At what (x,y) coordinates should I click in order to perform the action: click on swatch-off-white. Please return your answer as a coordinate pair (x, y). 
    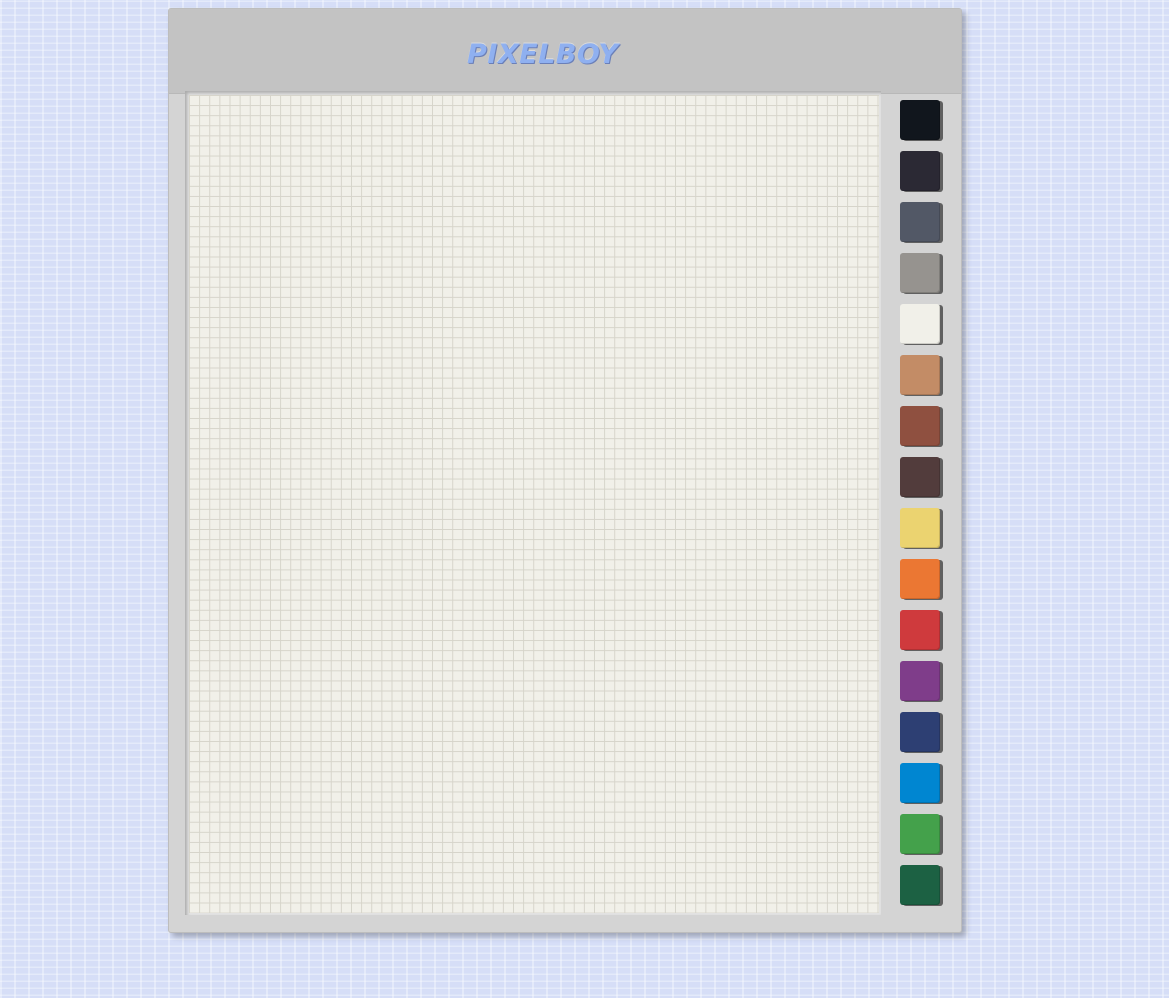
    Looking at the image, I should click on (920, 324).